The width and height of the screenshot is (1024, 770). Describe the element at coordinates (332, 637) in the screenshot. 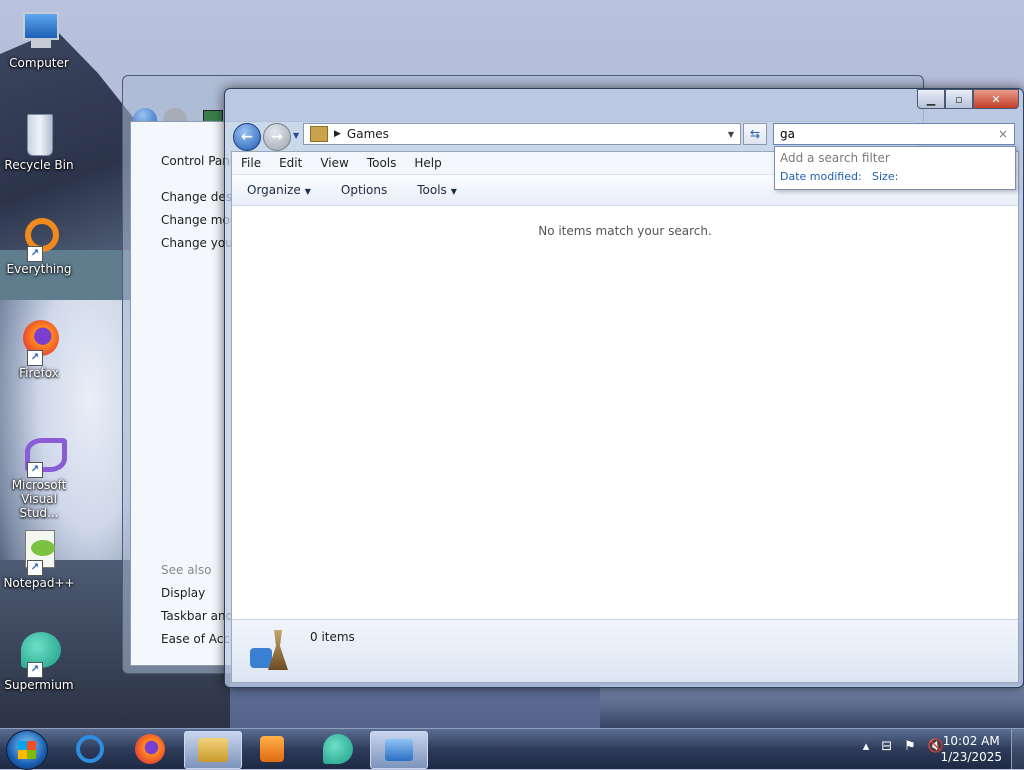

I see `item-count: 0 items` at that location.